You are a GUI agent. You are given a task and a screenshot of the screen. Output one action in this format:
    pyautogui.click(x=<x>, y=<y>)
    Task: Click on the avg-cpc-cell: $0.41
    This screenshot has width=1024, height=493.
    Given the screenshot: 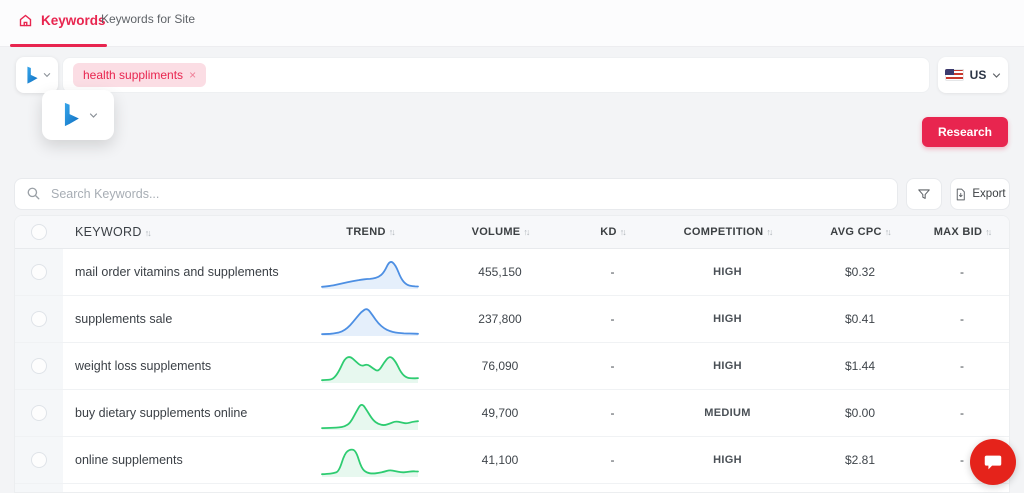 What is the action you would take?
    pyautogui.click(x=860, y=319)
    